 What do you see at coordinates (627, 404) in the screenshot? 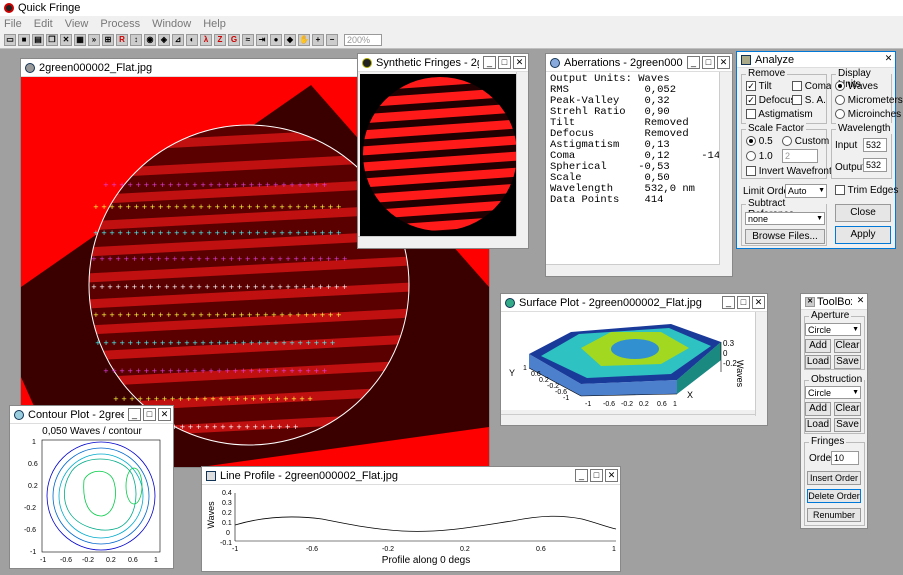
I see `surface-xtick: -0.2` at bounding box center [627, 404].